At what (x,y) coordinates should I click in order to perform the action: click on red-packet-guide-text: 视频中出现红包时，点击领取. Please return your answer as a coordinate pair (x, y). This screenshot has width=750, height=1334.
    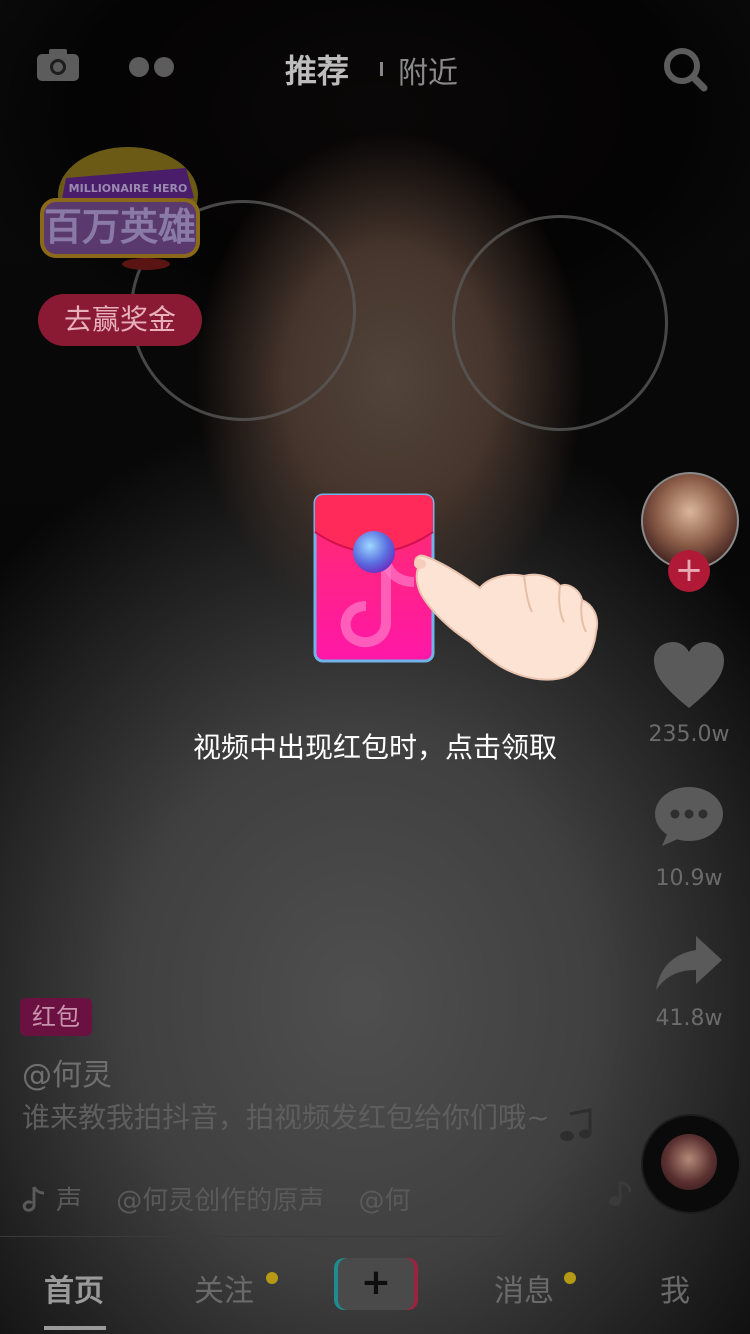
    Looking at the image, I should click on (374, 747).